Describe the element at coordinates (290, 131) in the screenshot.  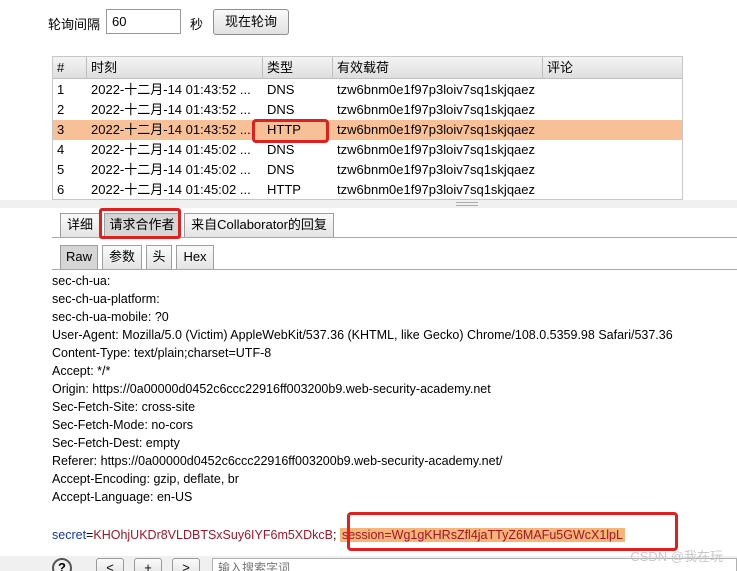
I see `http-type-highlight` at that location.